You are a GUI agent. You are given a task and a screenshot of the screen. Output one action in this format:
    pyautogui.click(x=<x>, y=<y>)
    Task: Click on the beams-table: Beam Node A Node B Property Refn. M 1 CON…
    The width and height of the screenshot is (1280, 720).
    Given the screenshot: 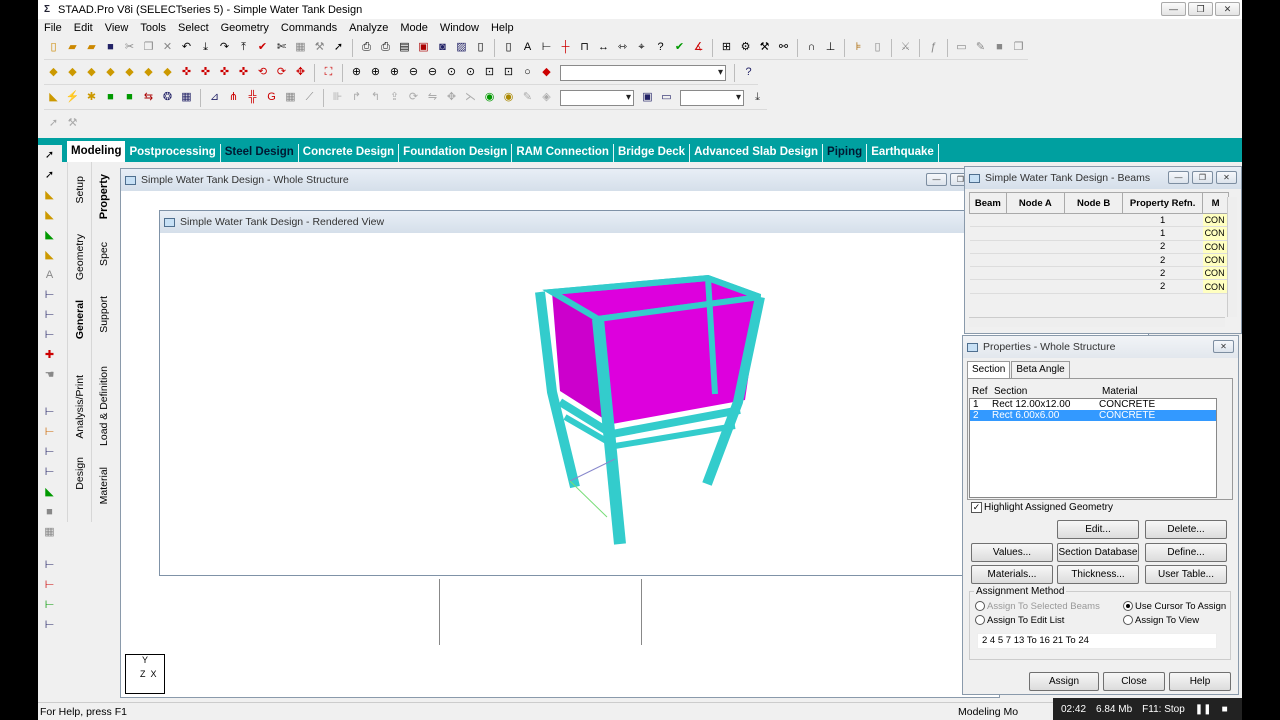 What is the action you would take?
    pyautogui.click(x=1099, y=243)
    